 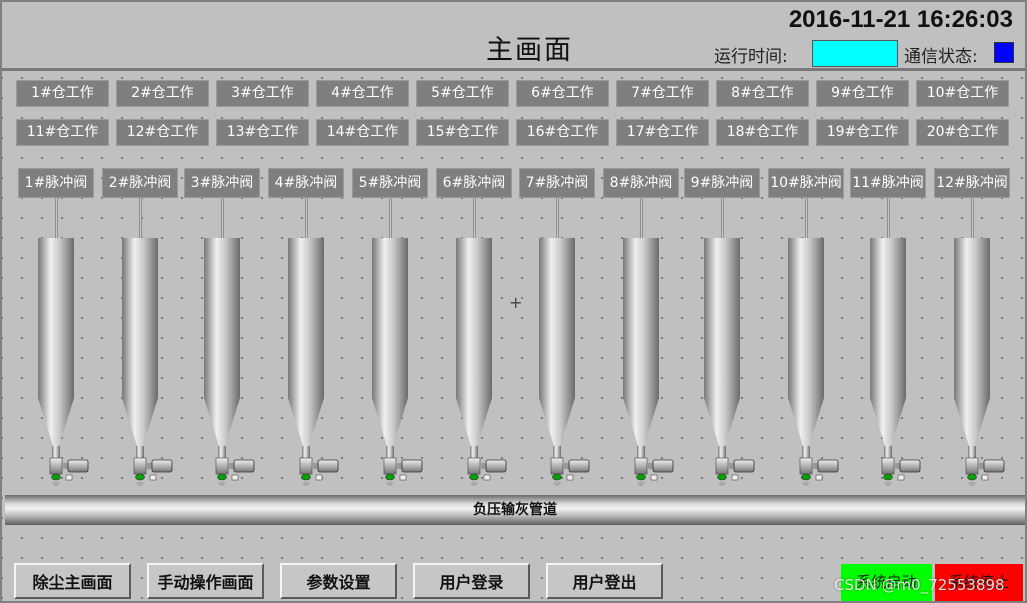 I want to click on bin-work-button: 1#仓工作, so click(x=62, y=93).